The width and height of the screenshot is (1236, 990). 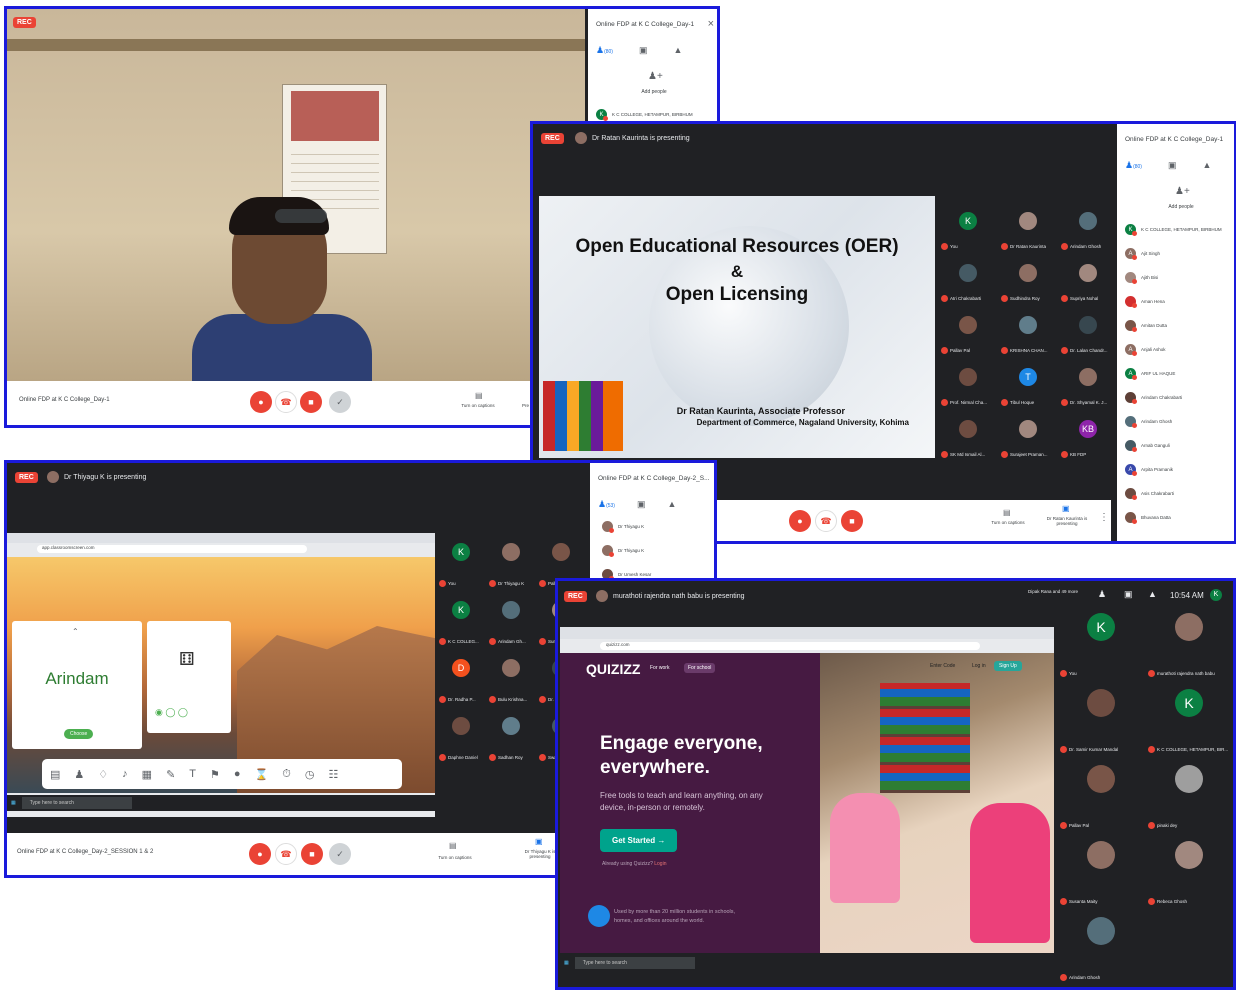 I want to click on choose-button: Choose, so click(x=79, y=734).